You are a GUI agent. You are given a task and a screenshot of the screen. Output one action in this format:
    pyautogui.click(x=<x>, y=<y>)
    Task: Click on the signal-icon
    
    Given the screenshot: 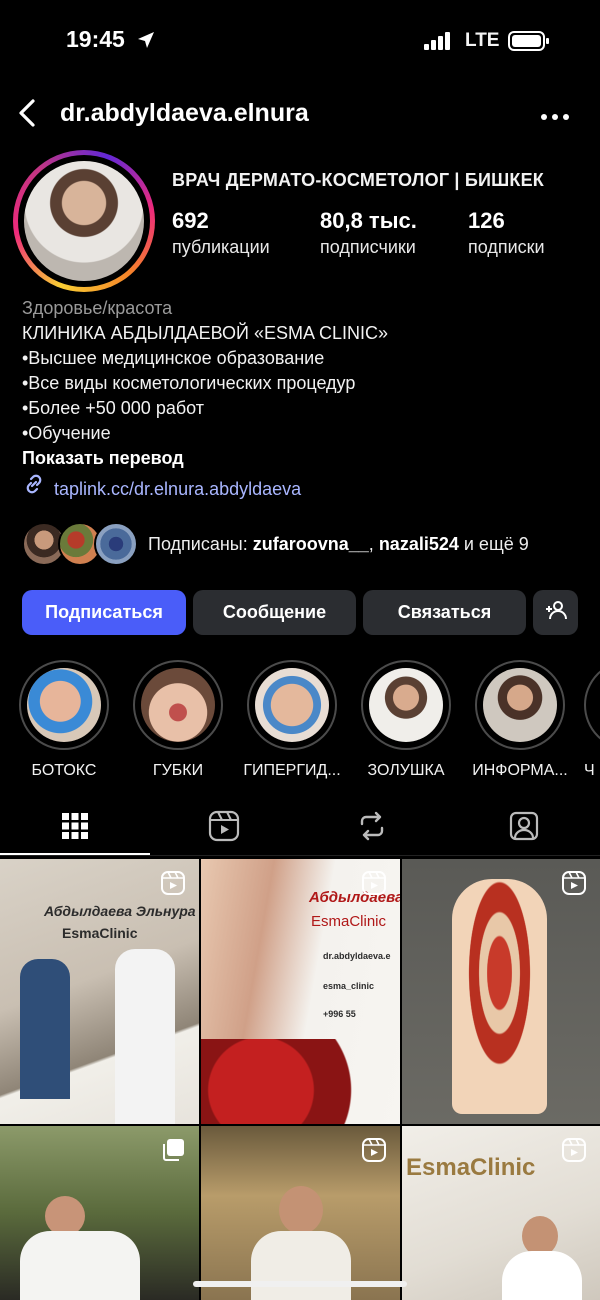 What is the action you would take?
    pyautogui.click(x=439, y=43)
    